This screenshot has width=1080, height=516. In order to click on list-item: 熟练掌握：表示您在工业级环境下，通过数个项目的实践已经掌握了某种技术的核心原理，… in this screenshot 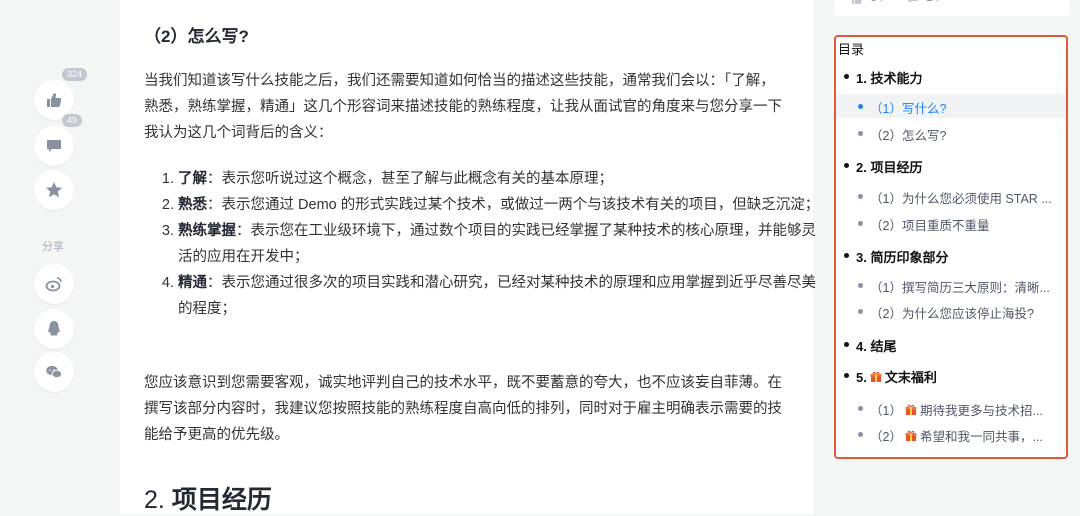, I will do `click(500, 244)`.